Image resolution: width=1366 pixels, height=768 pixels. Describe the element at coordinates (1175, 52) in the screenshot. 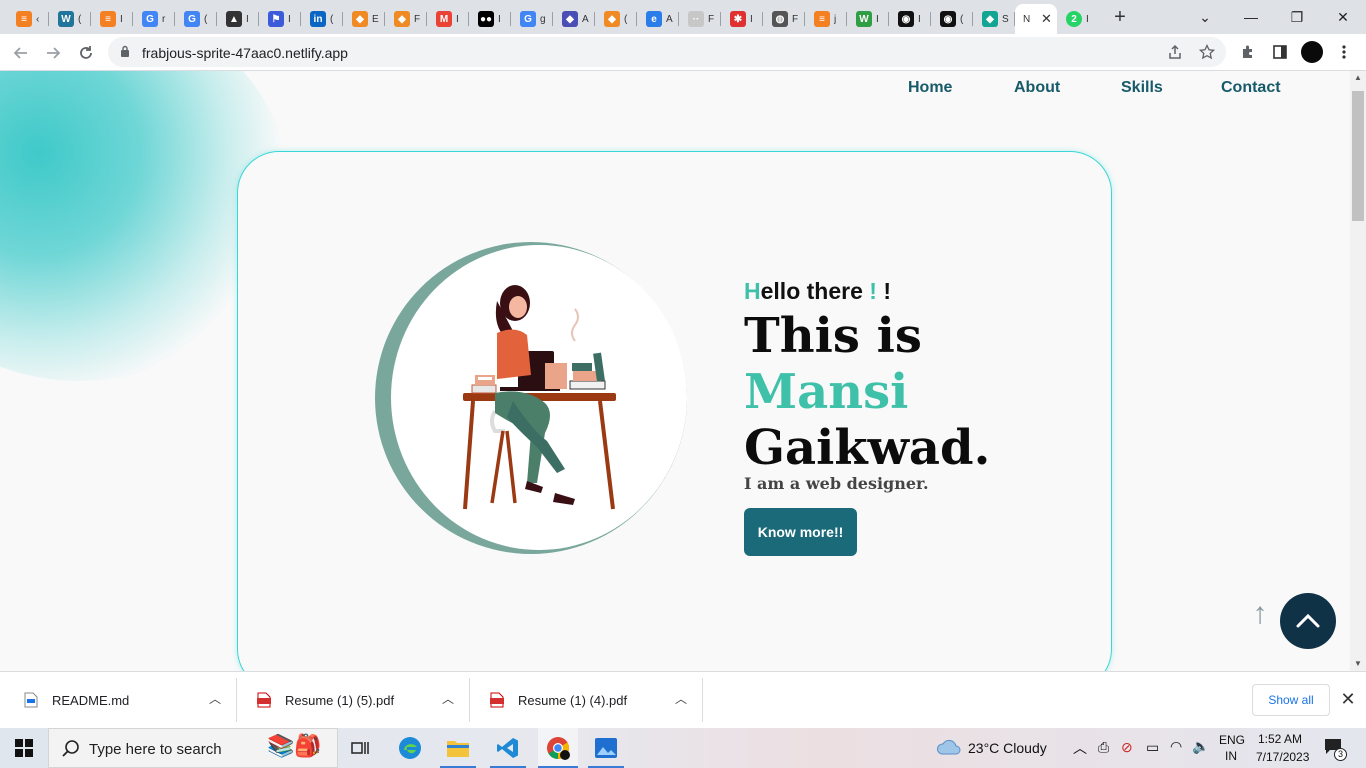

I see `share-icon` at that location.